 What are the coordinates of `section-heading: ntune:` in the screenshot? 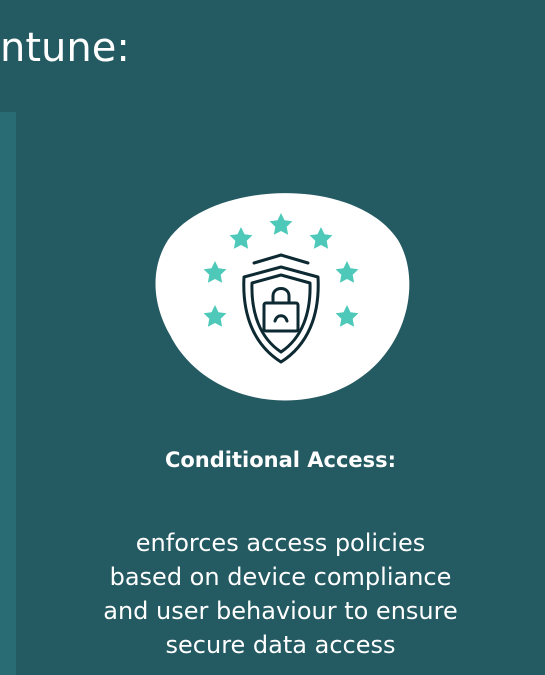 It's located at (65, 48).